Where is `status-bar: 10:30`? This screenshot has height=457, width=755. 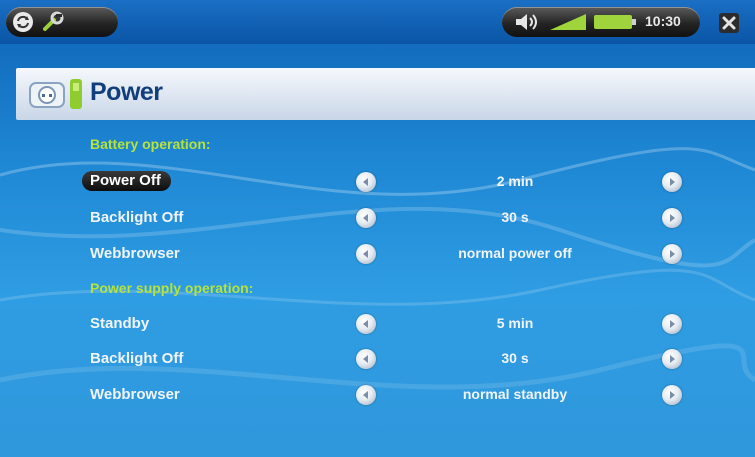 status-bar: 10:30 is located at coordinates (377, 22).